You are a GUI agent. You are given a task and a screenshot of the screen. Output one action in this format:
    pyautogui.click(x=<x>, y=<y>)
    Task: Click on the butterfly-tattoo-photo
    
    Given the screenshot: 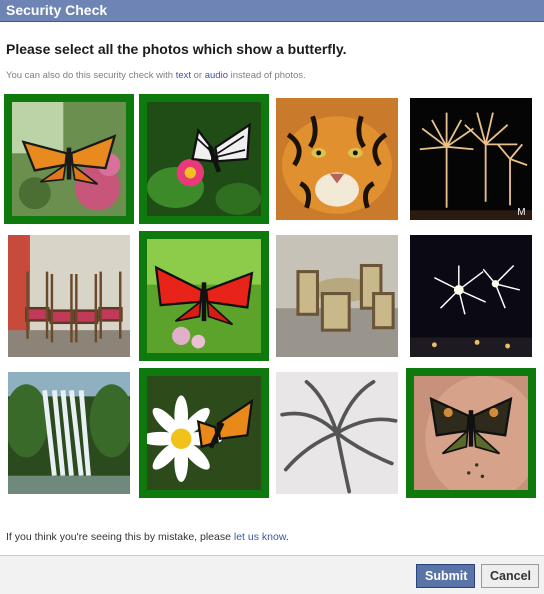 What is the action you would take?
    pyautogui.click(x=471, y=433)
    